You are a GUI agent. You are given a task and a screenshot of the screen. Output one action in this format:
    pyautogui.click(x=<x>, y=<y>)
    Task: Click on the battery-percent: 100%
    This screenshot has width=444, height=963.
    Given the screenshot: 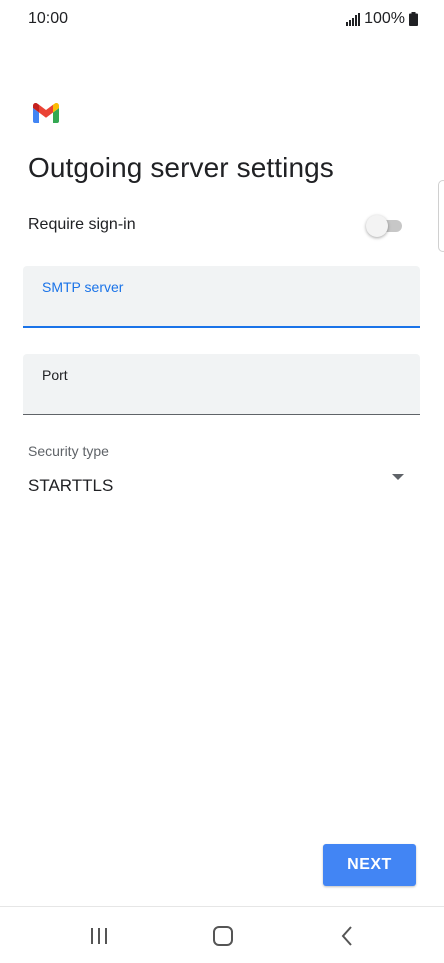 What is the action you would take?
    pyautogui.click(x=384, y=18)
    